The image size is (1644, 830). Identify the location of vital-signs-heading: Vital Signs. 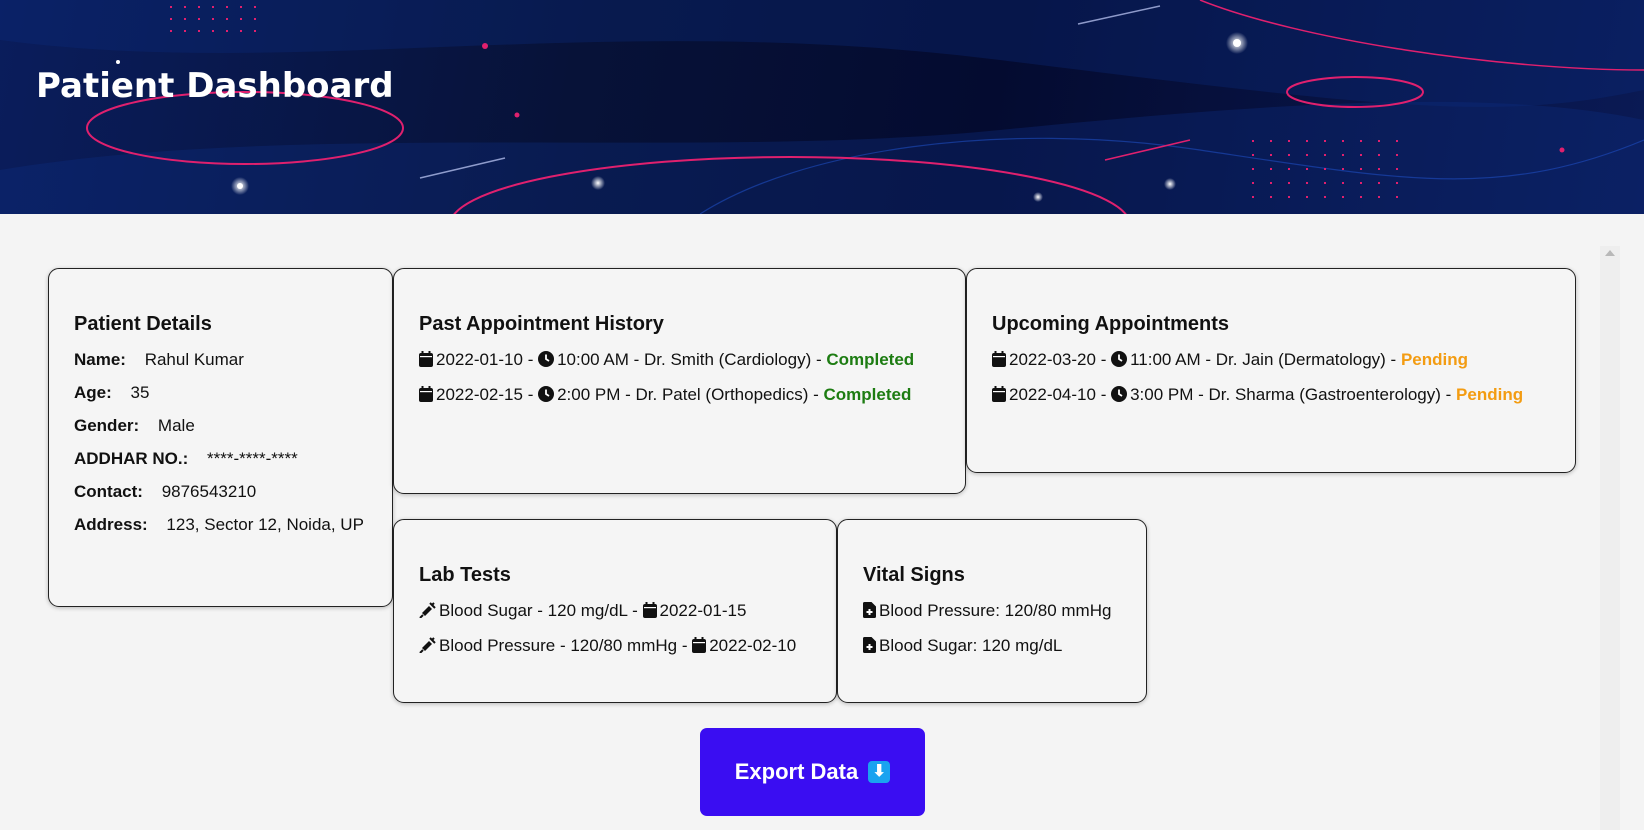
(914, 575).